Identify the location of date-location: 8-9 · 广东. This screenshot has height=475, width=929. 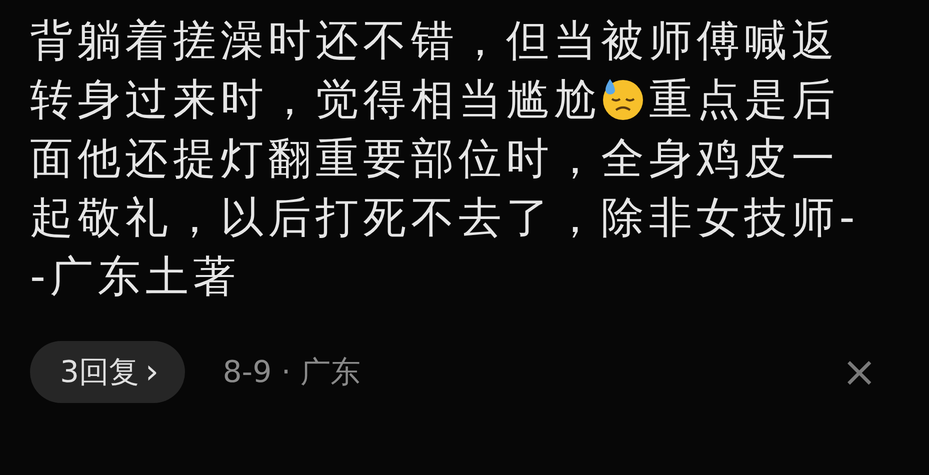
(291, 373).